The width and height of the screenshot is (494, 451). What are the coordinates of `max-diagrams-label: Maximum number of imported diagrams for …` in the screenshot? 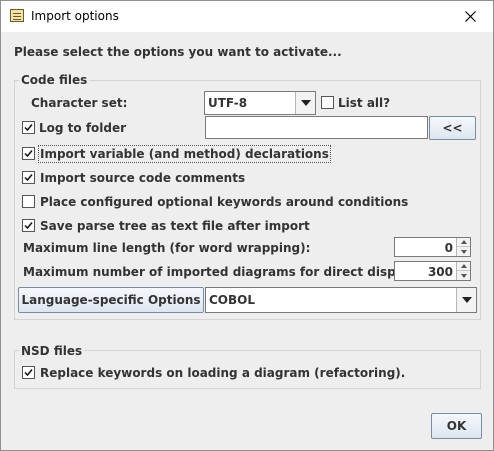 It's located at (222, 272).